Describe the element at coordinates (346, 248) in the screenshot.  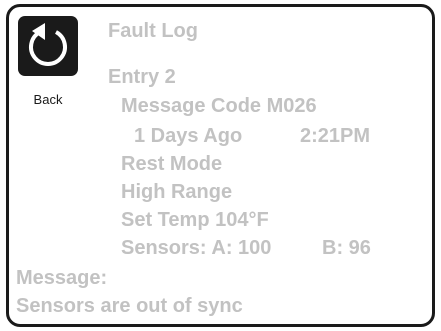
I see `sensor-b-reading: B: 96` at that location.